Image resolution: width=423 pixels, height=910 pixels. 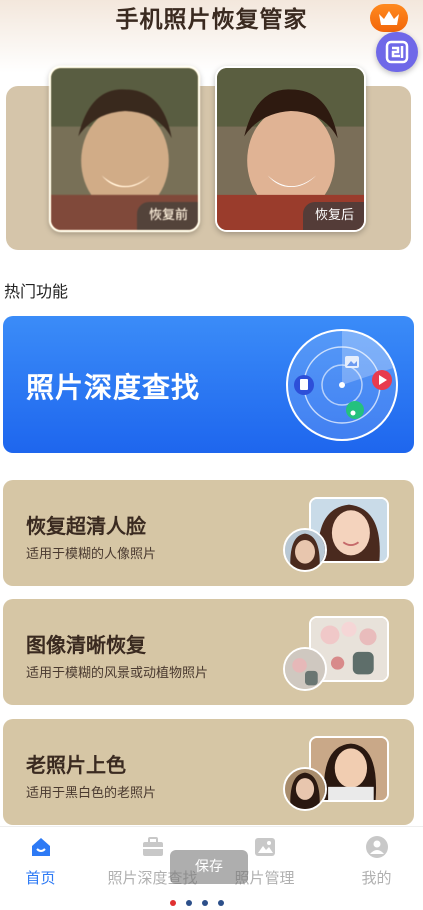 What do you see at coordinates (305, 550) in the screenshot?
I see `face-thumbnail-small` at bounding box center [305, 550].